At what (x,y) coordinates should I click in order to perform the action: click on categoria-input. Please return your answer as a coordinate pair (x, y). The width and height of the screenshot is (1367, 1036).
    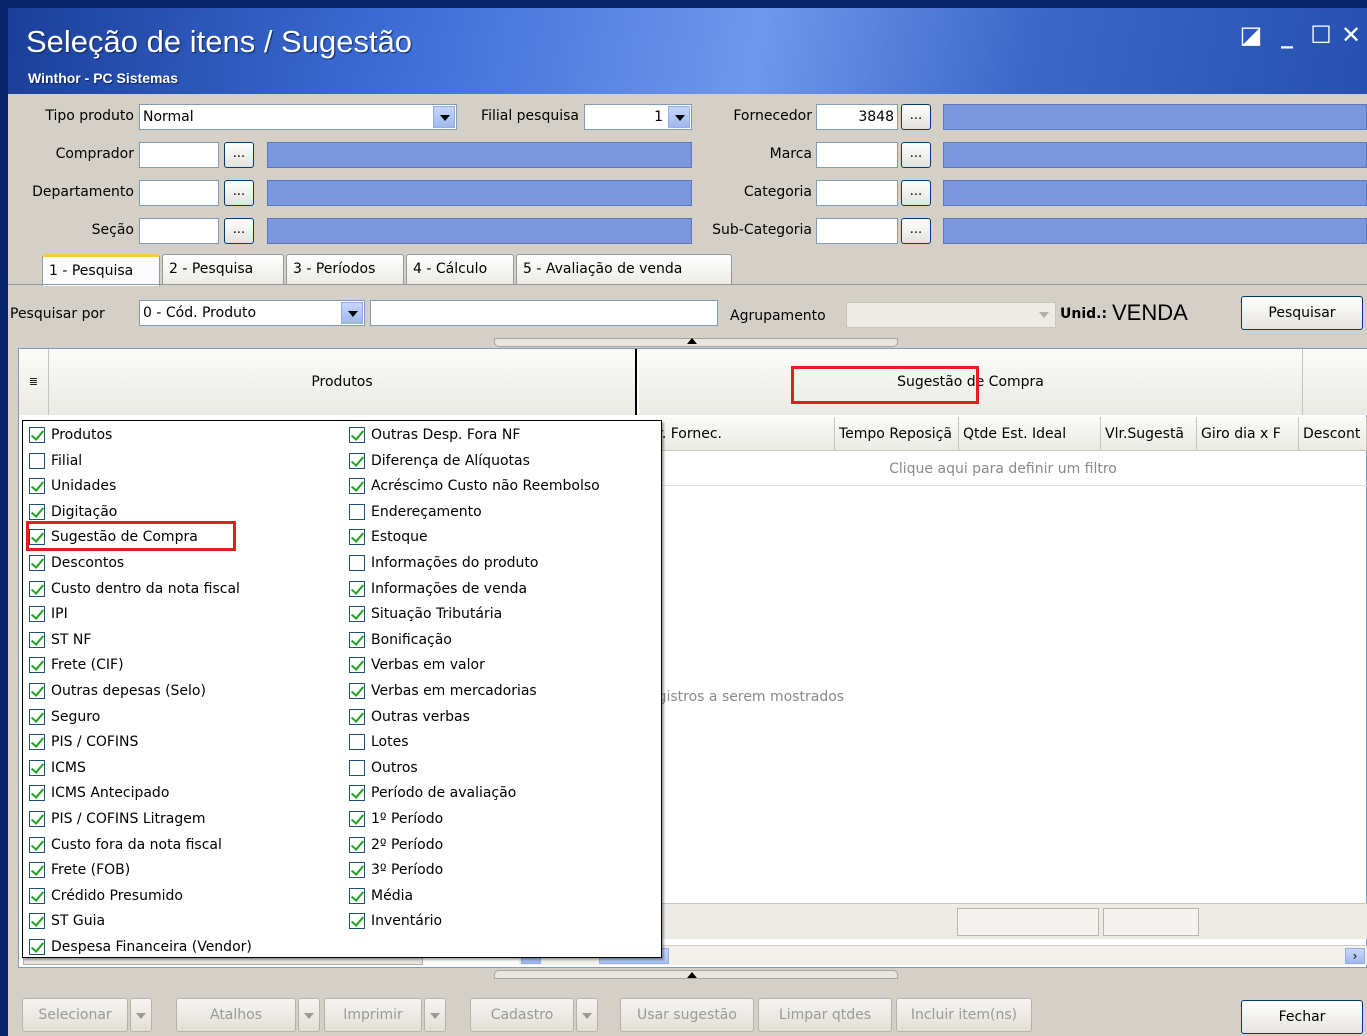
    Looking at the image, I should click on (857, 193).